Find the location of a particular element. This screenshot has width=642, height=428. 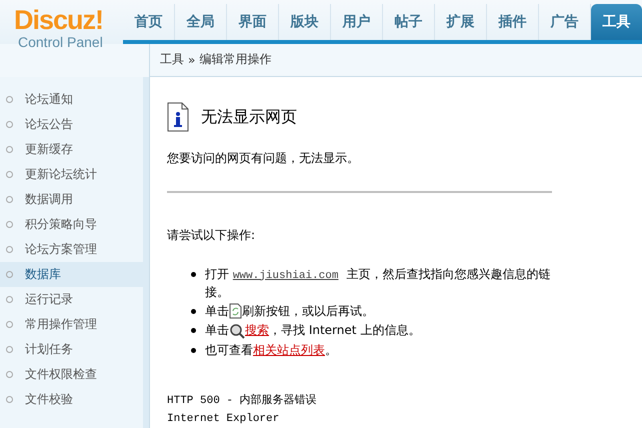

suggestion-link: 搜索 is located at coordinates (257, 330).